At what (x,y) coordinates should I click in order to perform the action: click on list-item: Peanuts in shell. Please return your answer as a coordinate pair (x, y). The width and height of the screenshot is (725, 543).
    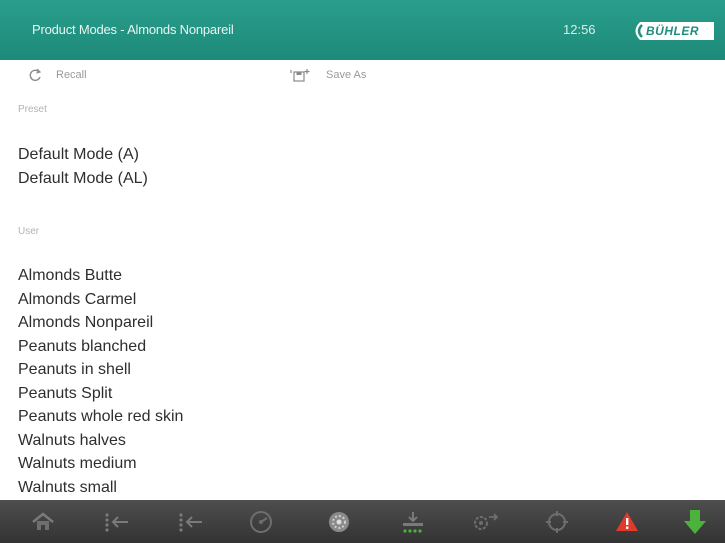
    Looking at the image, I should click on (100, 370).